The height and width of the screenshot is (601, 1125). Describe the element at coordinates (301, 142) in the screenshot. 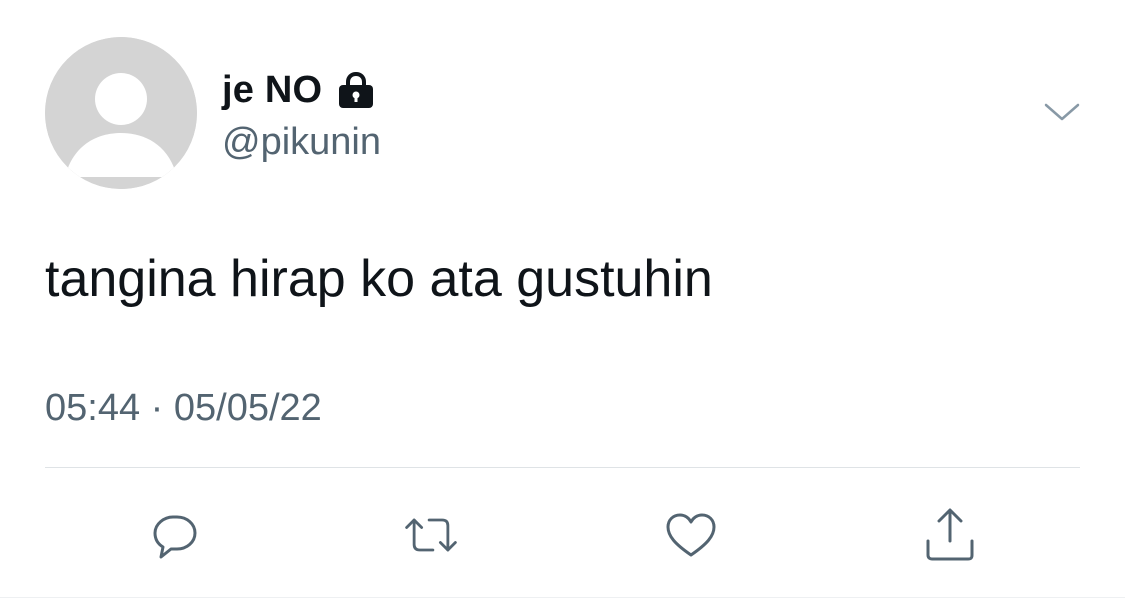

I see `user-handle: @pikunin` at that location.